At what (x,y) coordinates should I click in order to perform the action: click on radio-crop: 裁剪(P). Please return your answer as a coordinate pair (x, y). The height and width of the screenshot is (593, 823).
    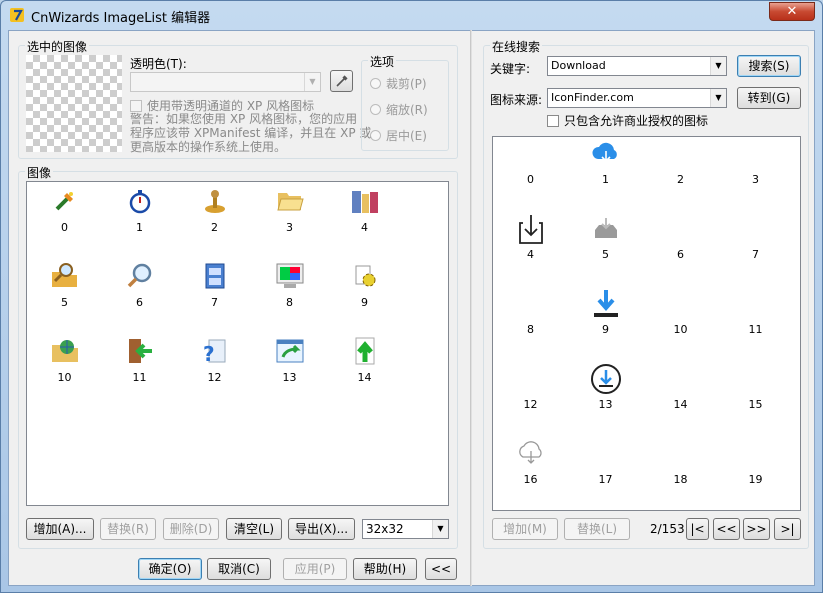
    Looking at the image, I should click on (398, 83).